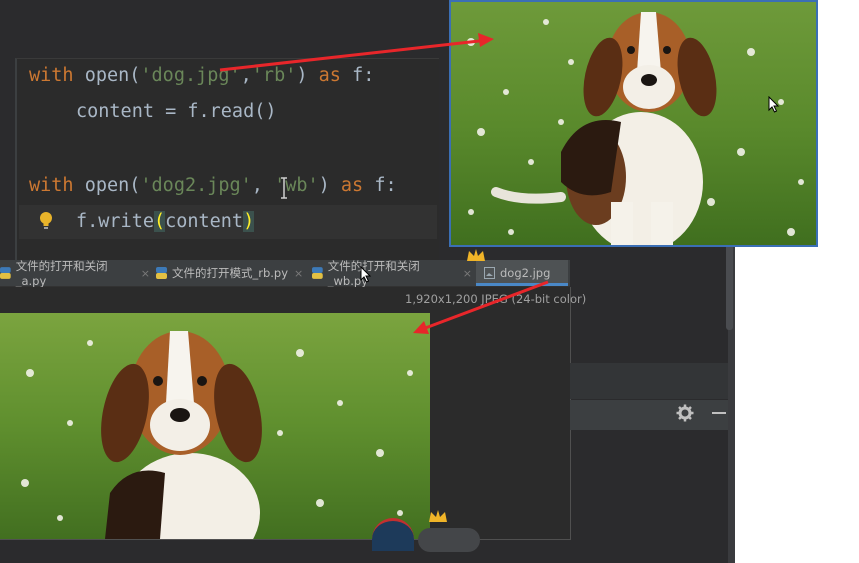 This screenshot has height=563, width=859. I want to click on tab-file-rb: 文件的打开模式_rb.py ×, so click(231, 273).